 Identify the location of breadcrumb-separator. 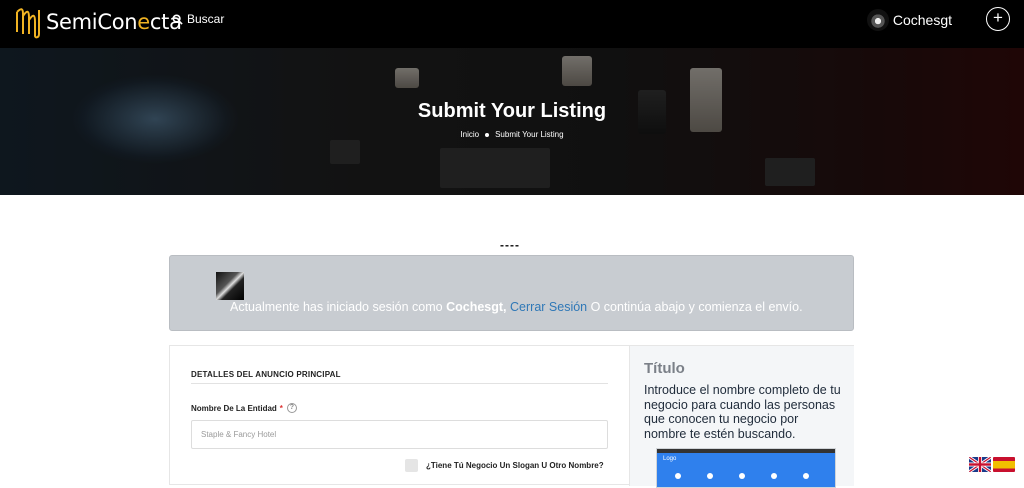
(487, 134).